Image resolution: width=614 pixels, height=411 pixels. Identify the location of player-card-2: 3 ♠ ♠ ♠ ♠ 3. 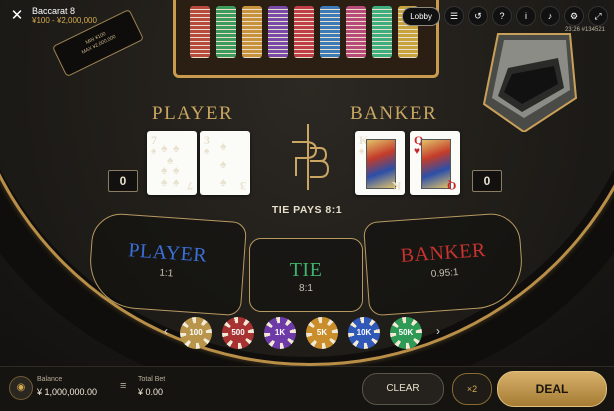
(225, 163).